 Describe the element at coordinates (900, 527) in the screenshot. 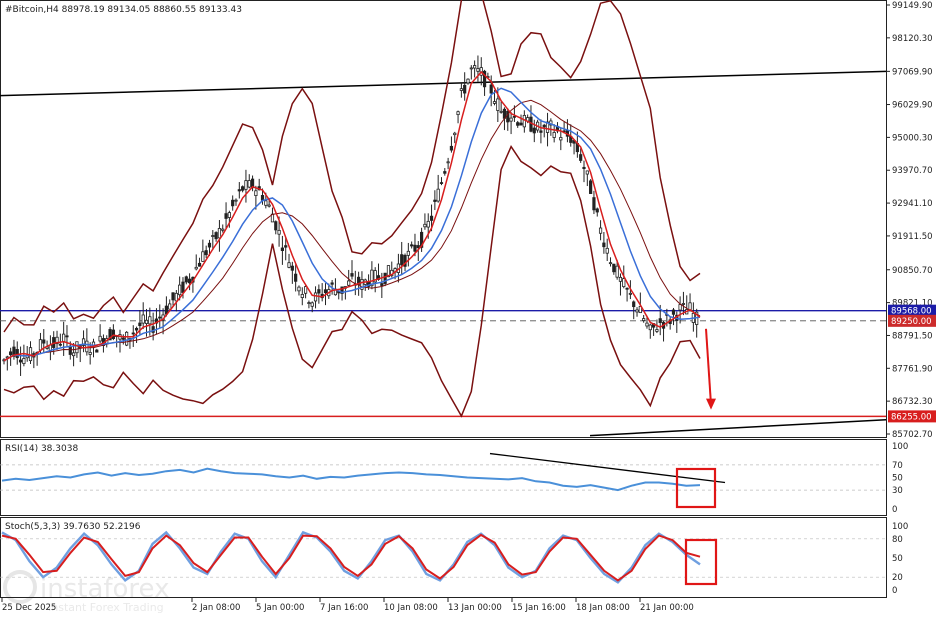

I see `stoch-scale-label: 100` at that location.